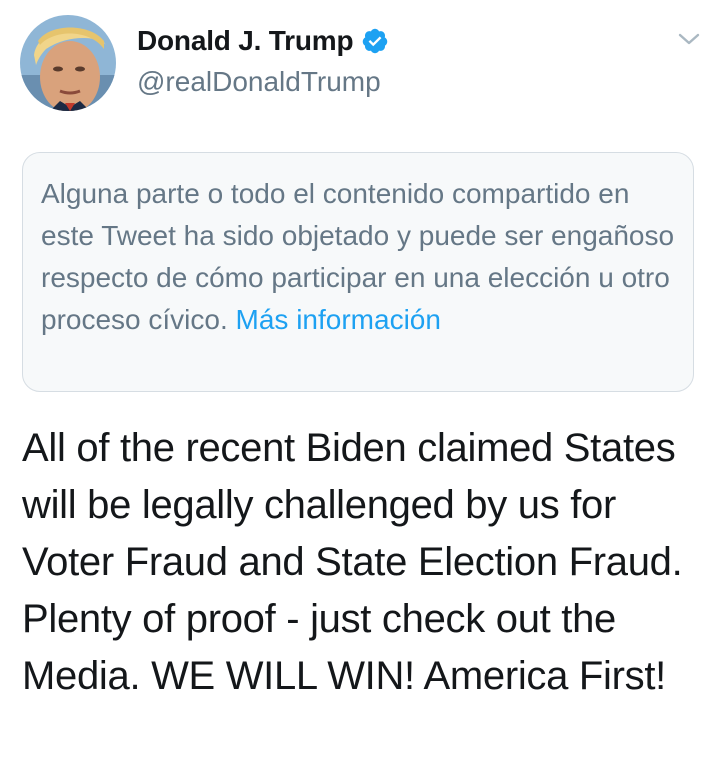 The width and height of the screenshot is (718, 767). Describe the element at coordinates (263, 82) in the screenshot. I see `user-handle: @realDonaldTrump` at that location.